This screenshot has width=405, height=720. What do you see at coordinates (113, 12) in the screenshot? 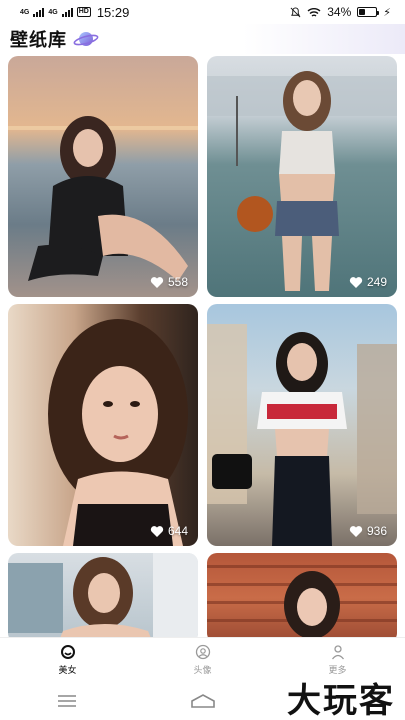
I see `clock: 15:29` at bounding box center [113, 12].